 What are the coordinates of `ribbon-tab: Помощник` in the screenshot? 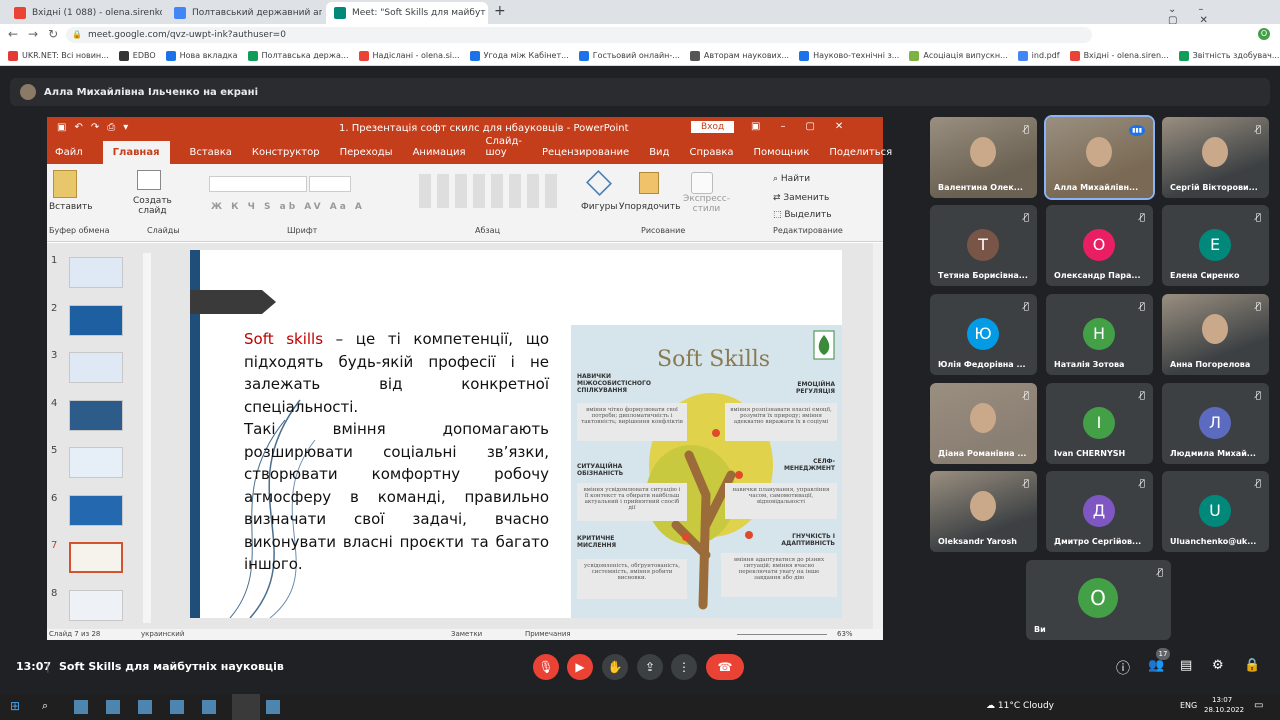 It's located at (782, 155).